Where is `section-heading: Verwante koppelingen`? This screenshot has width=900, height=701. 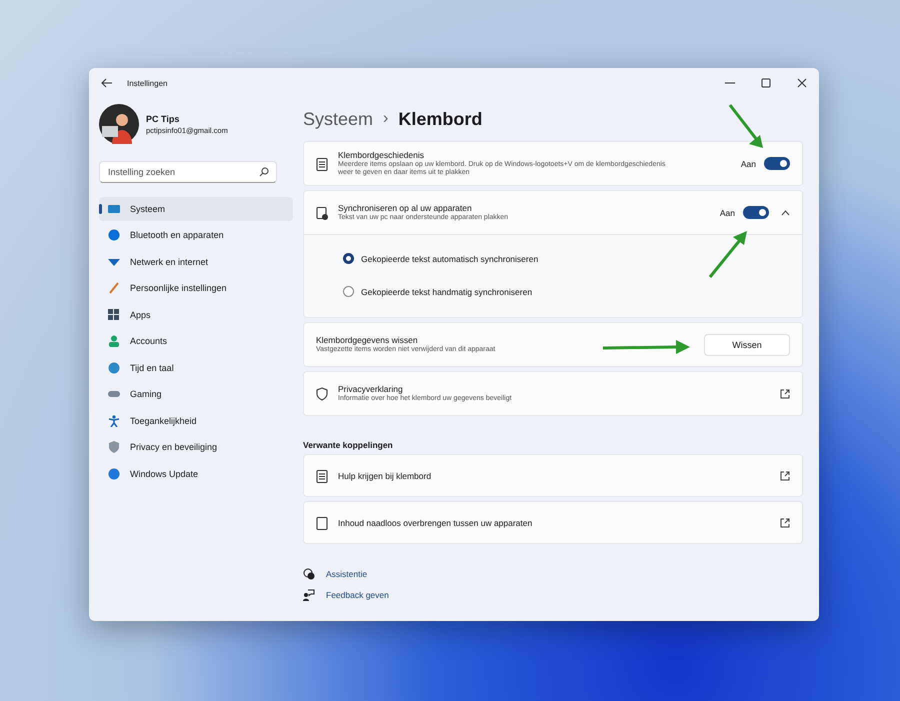
section-heading: Verwante koppelingen is located at coordinates (348, 445).